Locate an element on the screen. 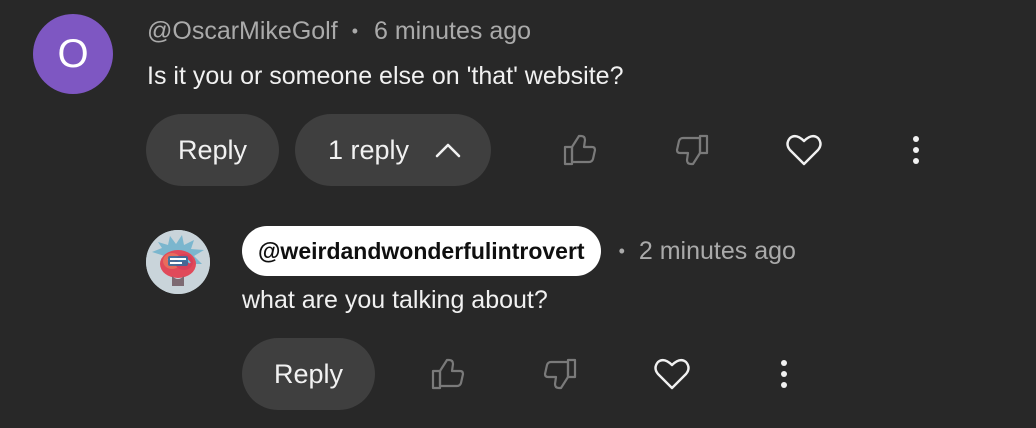 The width and height of the screenshot is (1036, 428). reply-heart-button is located at coordinates (672, 374).